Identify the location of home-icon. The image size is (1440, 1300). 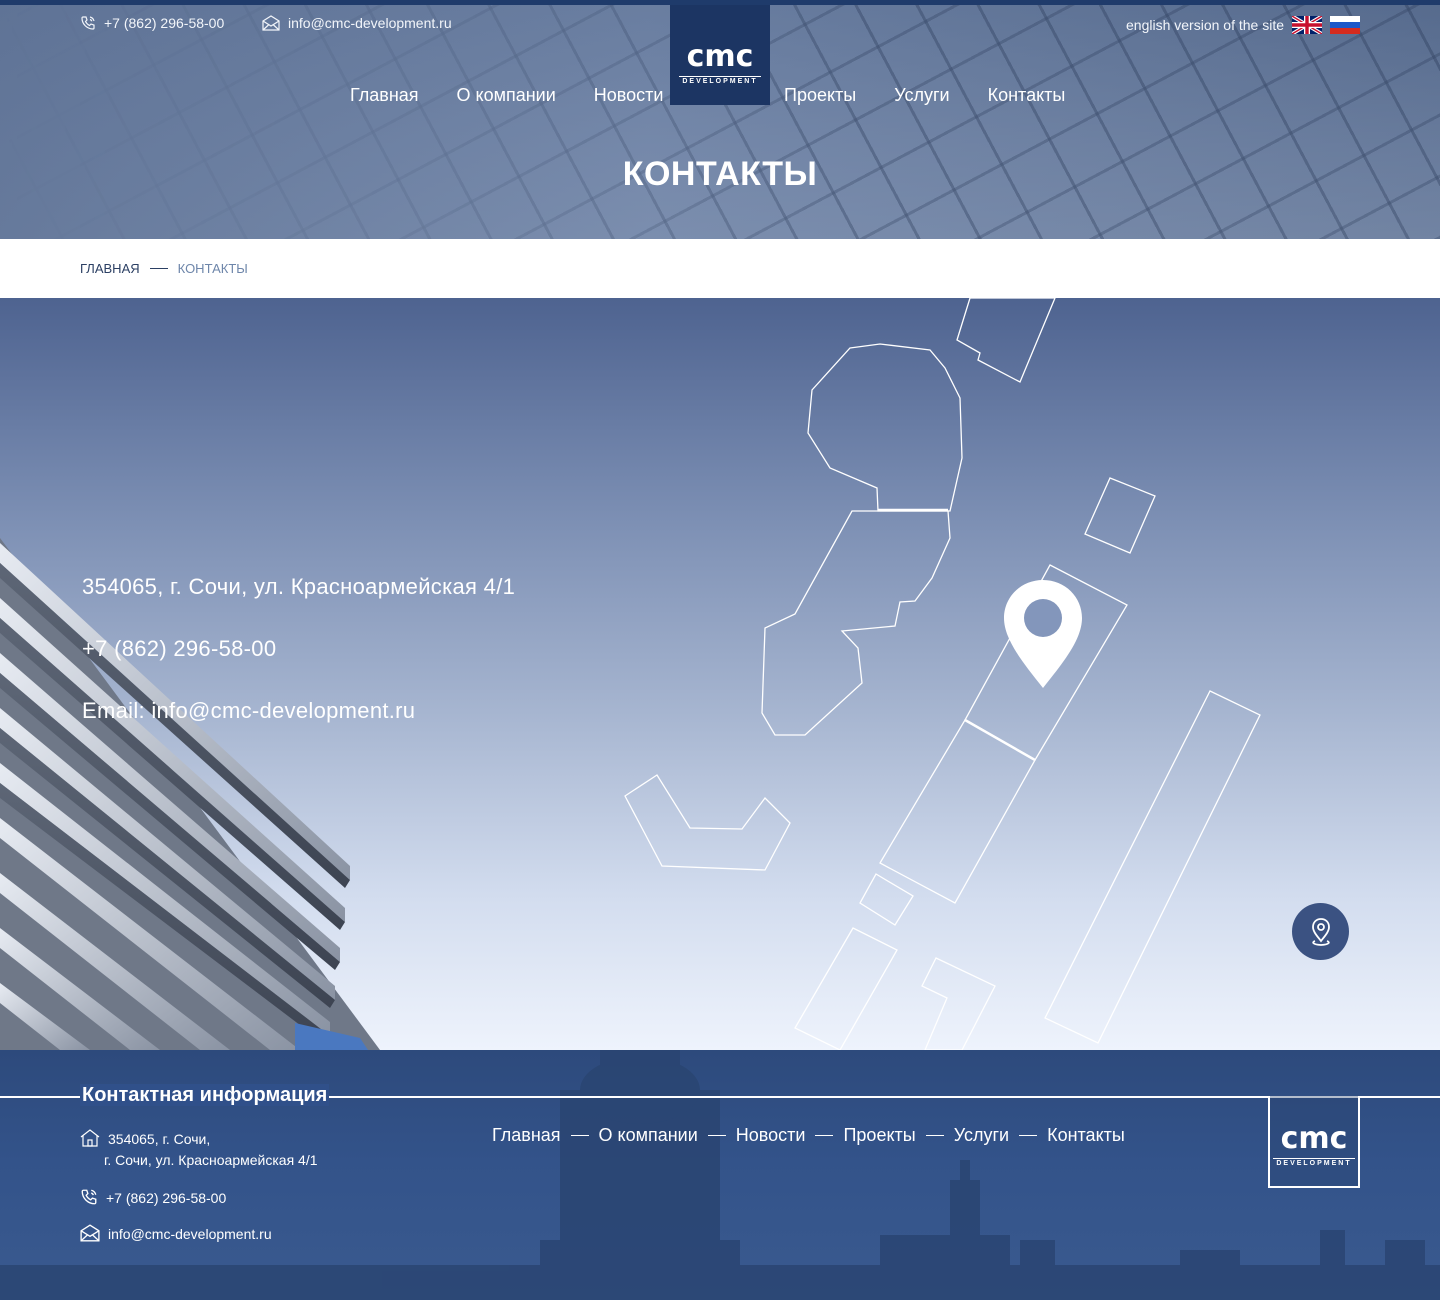
(90, 1138).